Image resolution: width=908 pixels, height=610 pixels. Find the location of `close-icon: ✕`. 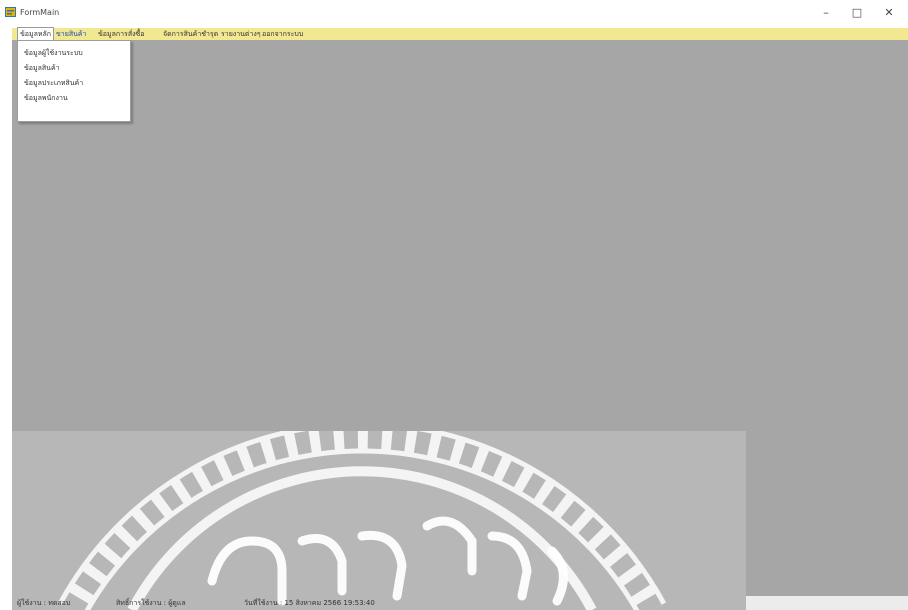

close-icon: ✕ is located at coordinates (889, 12).